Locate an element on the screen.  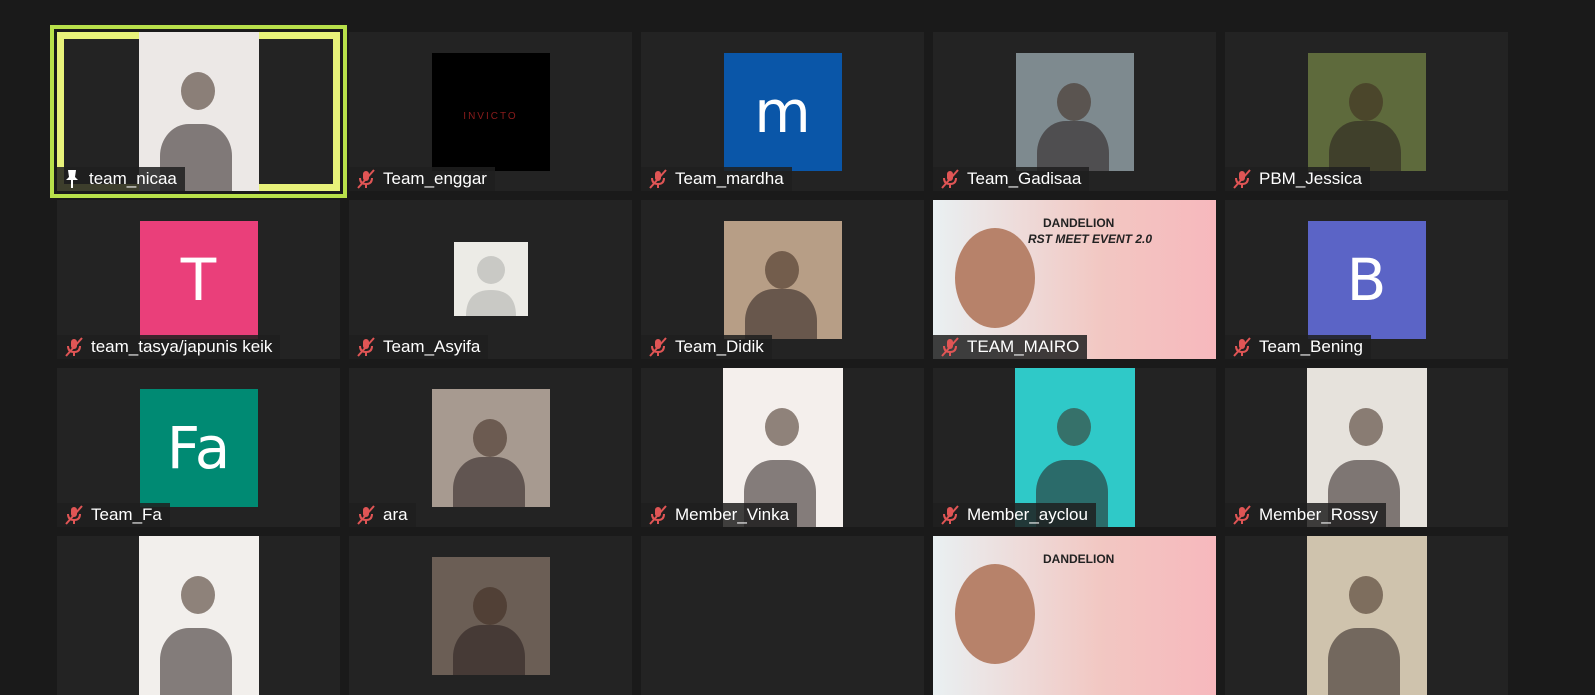
participant-name: Team_Bening is located at coordinates (1311, 346).